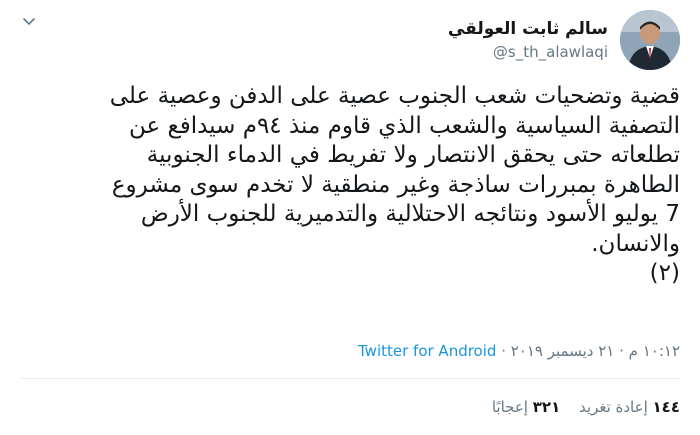 This screenshot has height=435, width=700. I want to click on author-display-name: سالم ثابت العولقي, so click(528, 29).